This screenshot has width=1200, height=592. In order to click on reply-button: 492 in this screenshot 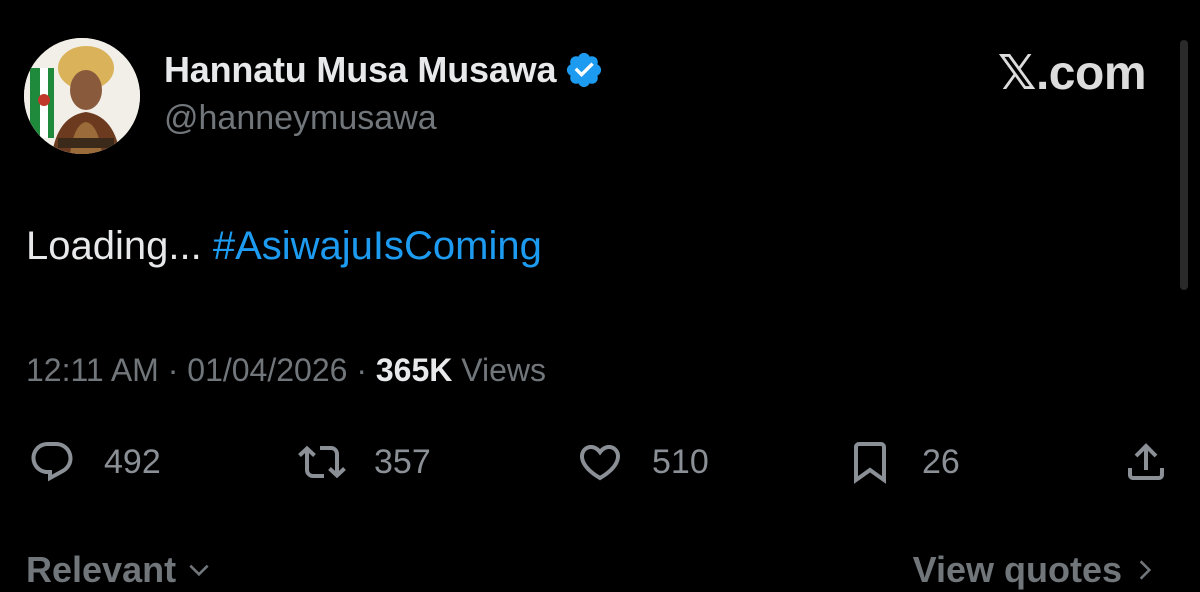, I will do `click(94, 462)`.